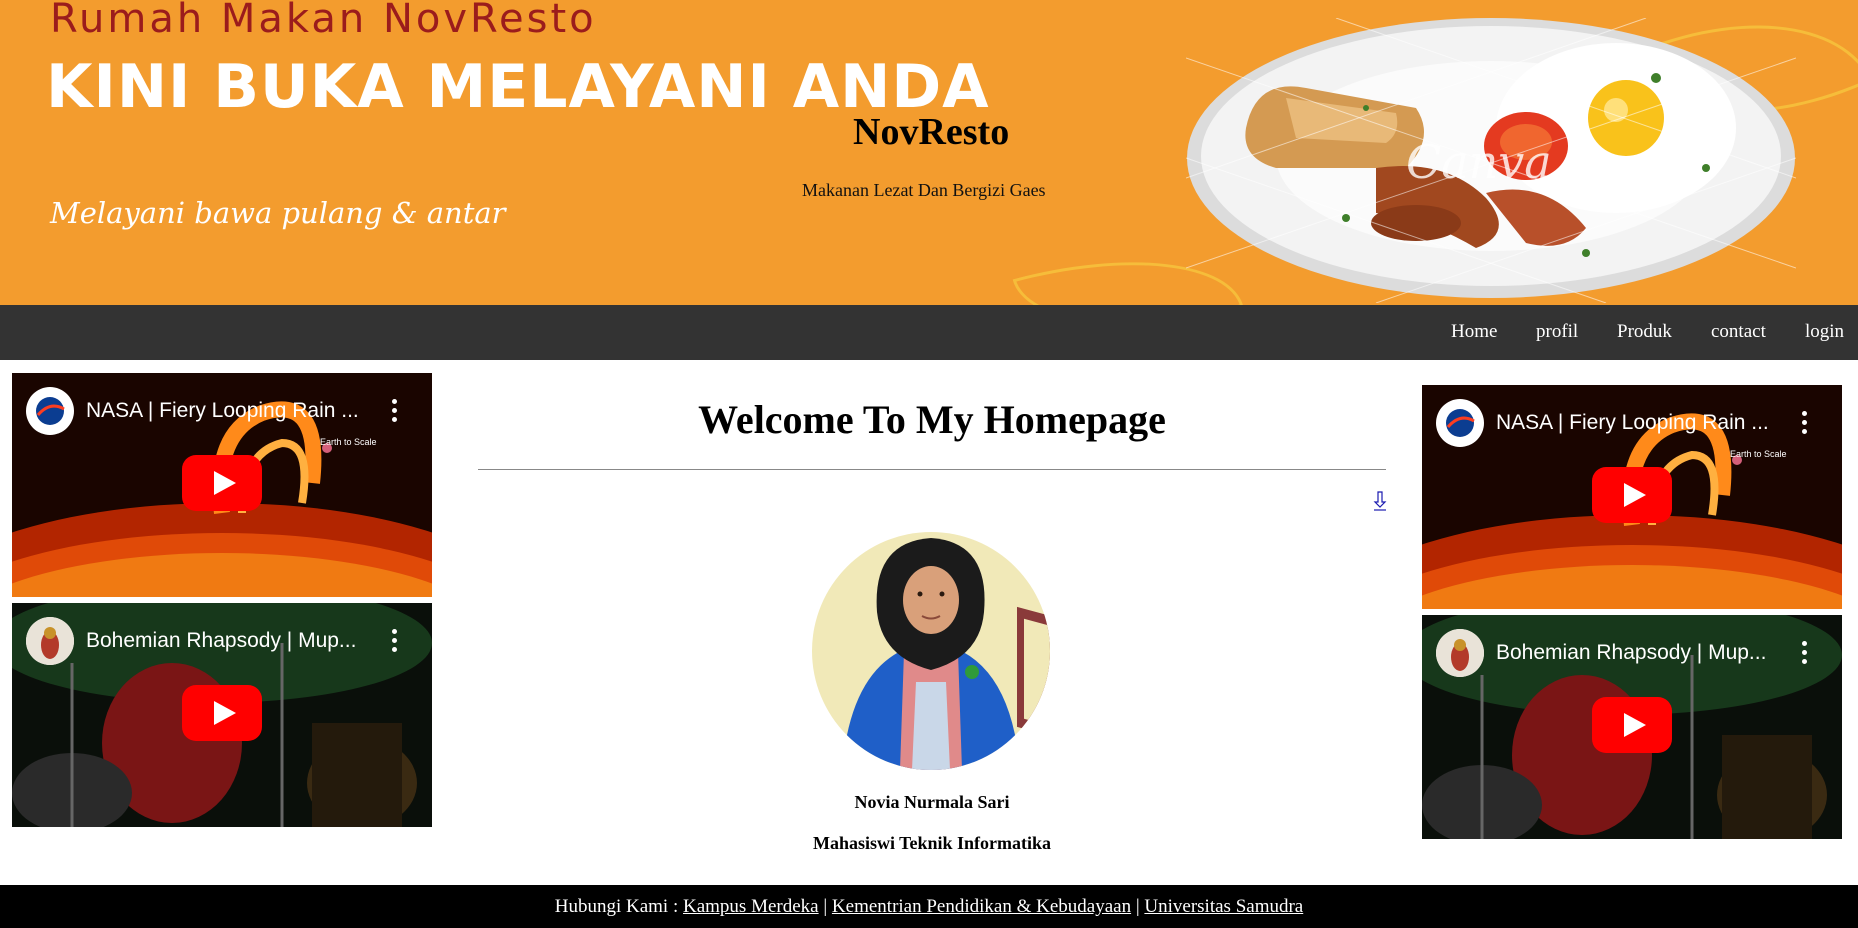  I want to click on food-plate-image: Canva, so click(1491, 160).